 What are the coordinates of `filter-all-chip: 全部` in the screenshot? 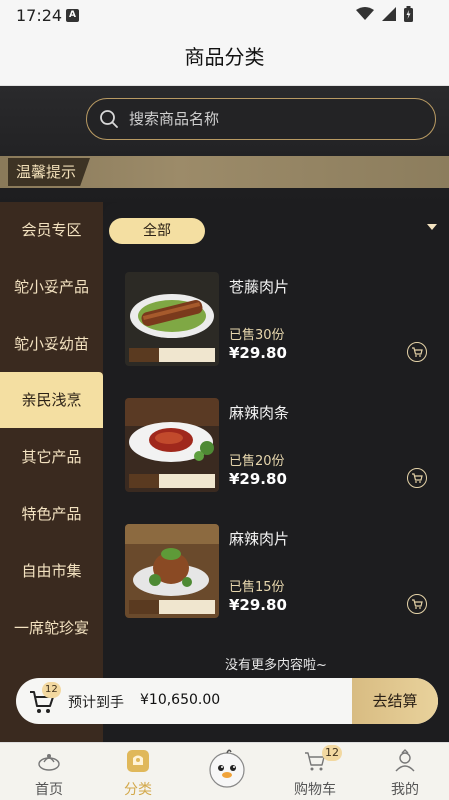 It's located at (157, 231).